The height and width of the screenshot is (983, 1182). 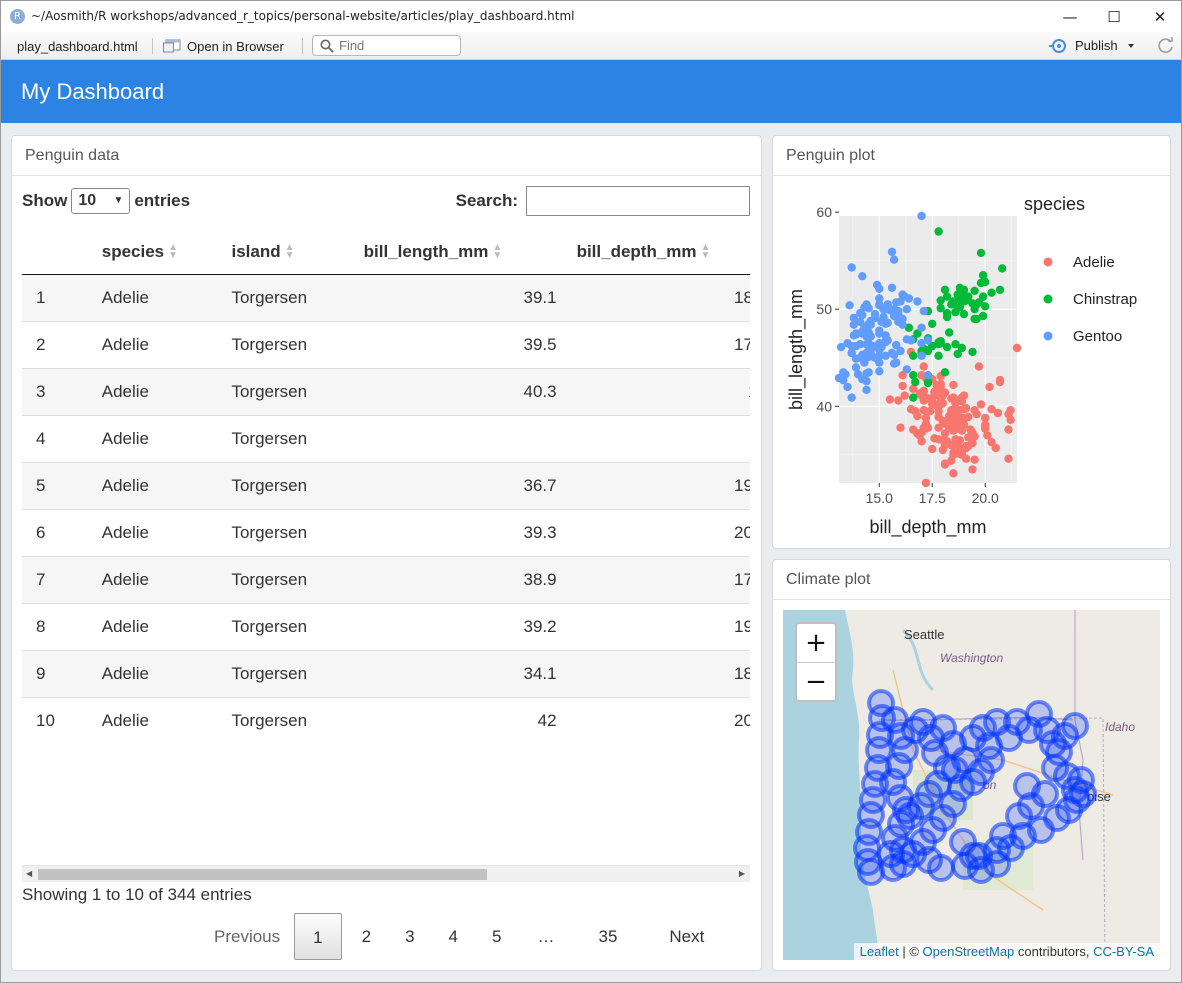 I want to click on cell-species: Adelie, so click(x=156, y=391).